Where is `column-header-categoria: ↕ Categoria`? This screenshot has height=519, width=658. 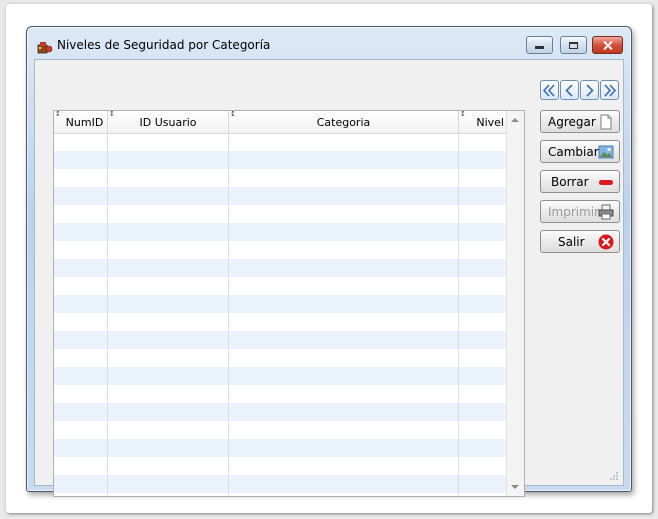 column-header-categoria: ↕ Categoria is located at coordinates (344, 122).